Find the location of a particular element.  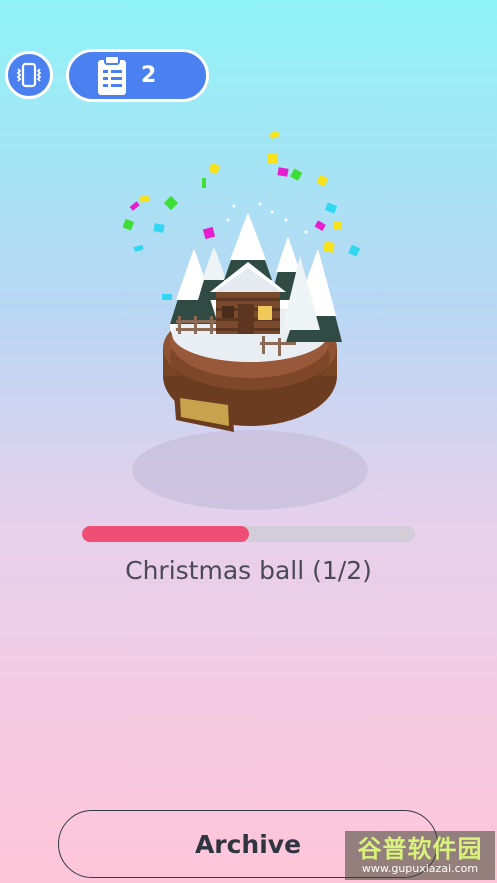

level-progress-bar is located at coordinates (248, 534).